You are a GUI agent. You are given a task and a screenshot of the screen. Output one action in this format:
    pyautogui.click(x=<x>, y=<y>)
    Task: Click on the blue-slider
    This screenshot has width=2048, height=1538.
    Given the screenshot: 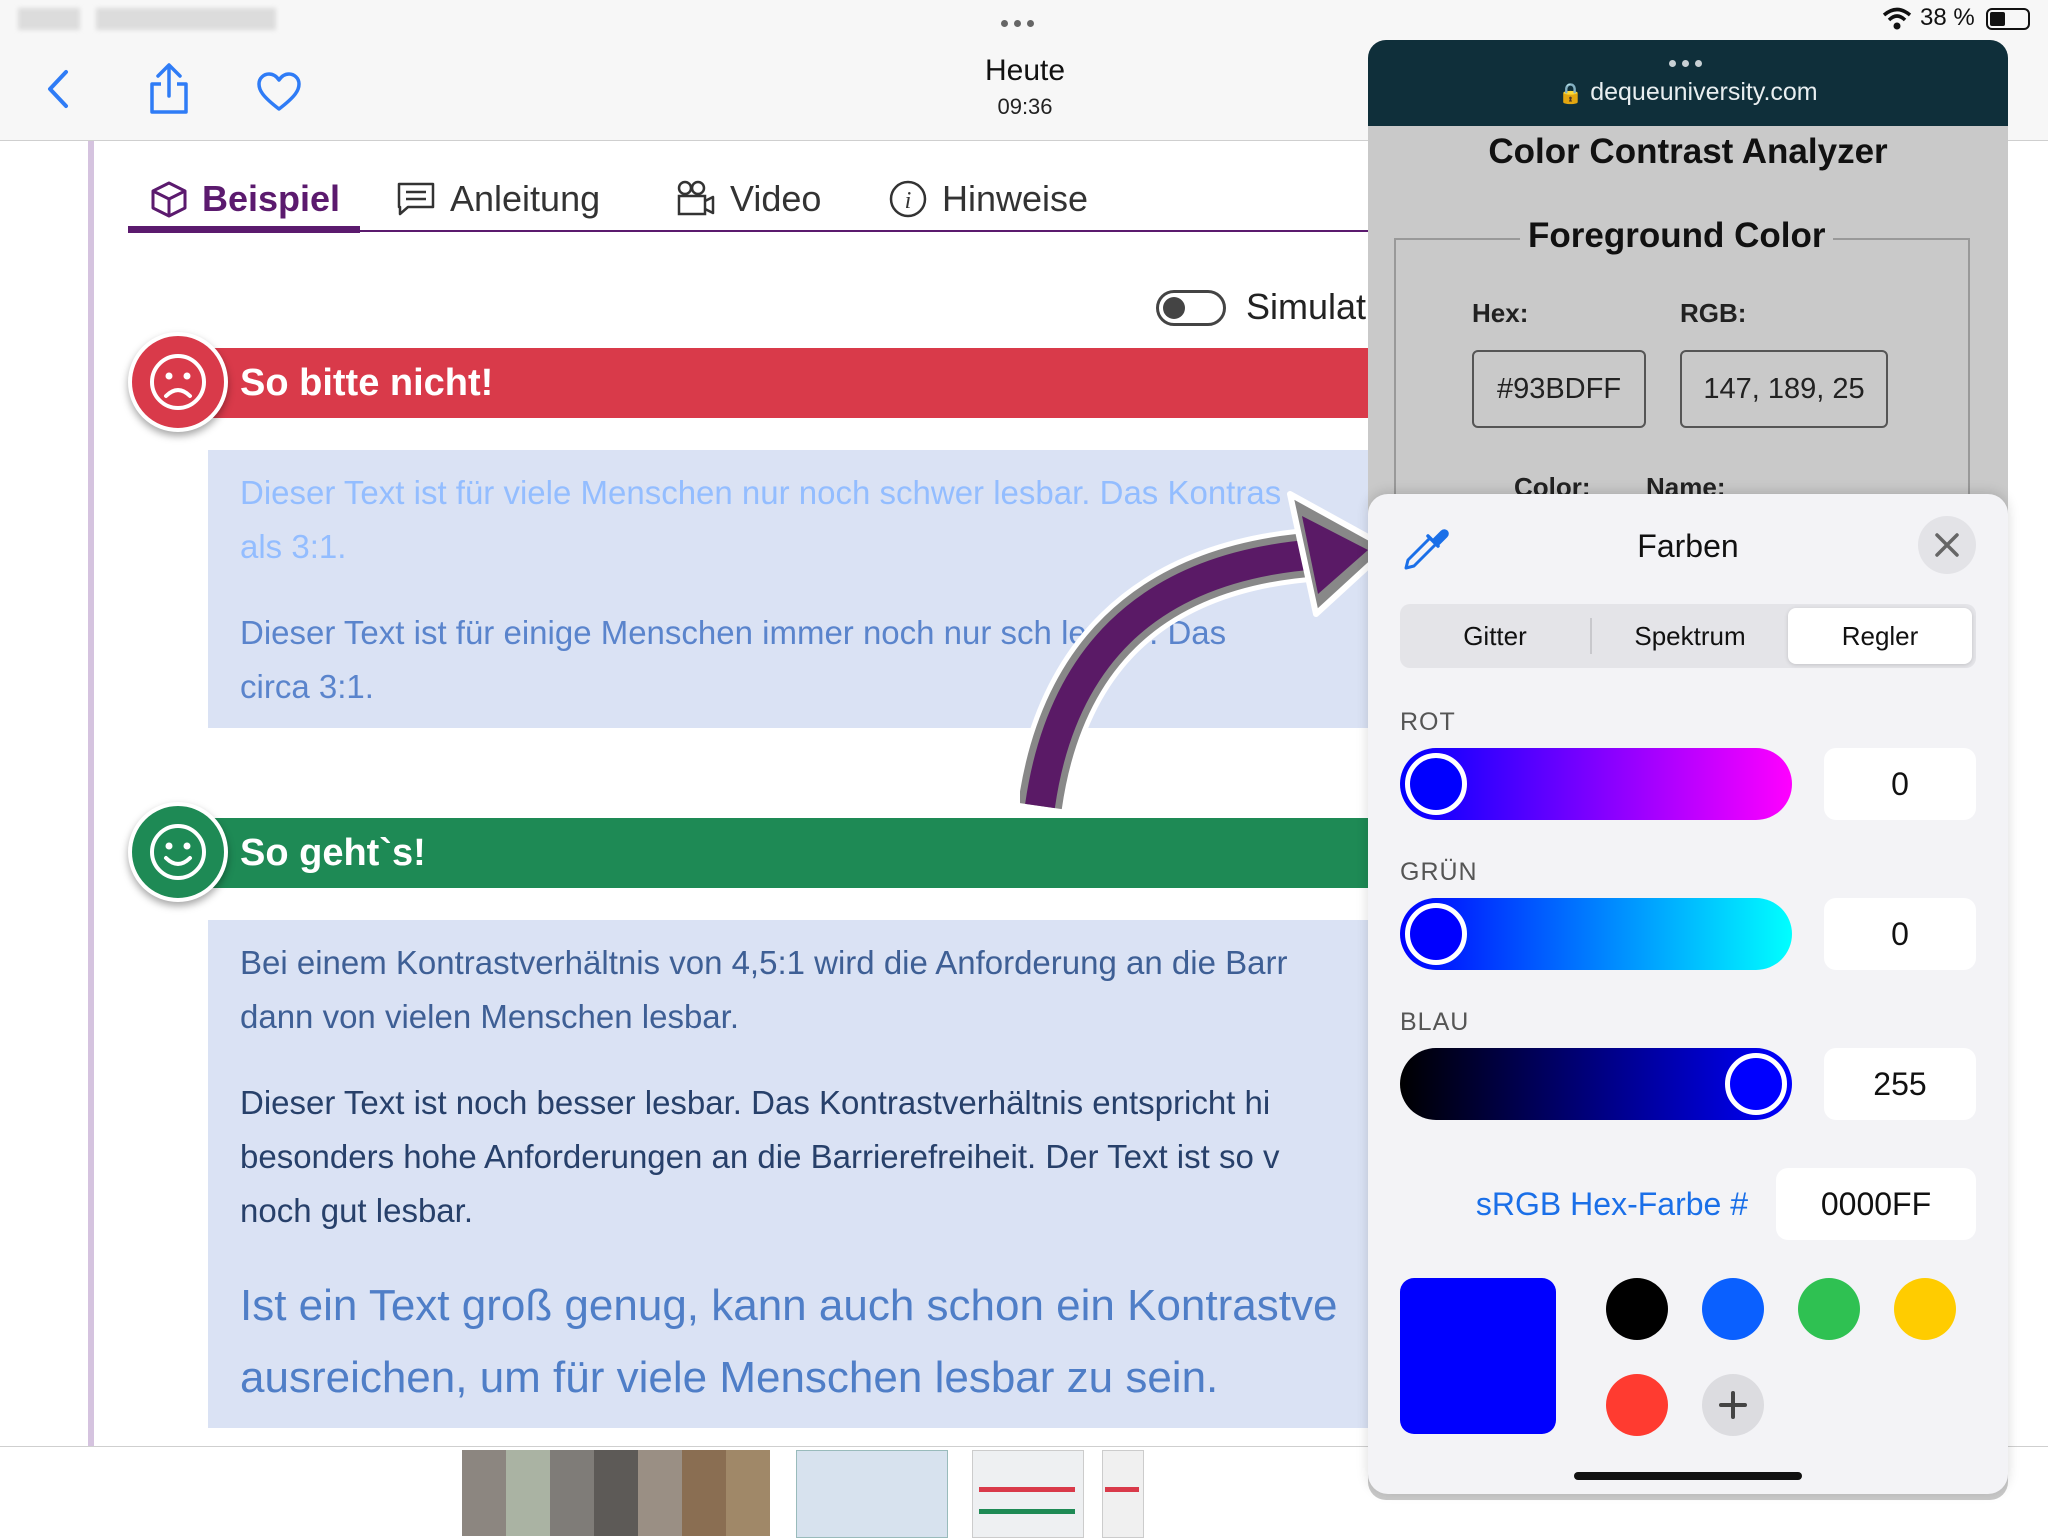 What is the action you would take?
    pyautogui.click(x=1596, y=1084)
    